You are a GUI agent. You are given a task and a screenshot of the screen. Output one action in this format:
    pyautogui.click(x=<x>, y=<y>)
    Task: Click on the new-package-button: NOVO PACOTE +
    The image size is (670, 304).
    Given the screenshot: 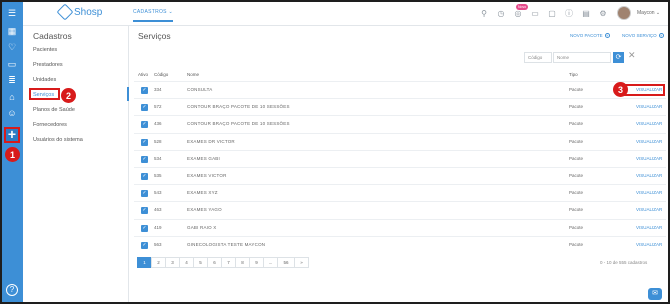 What is the action you would take?
    pyautogui.click(x=590, y=35)
    